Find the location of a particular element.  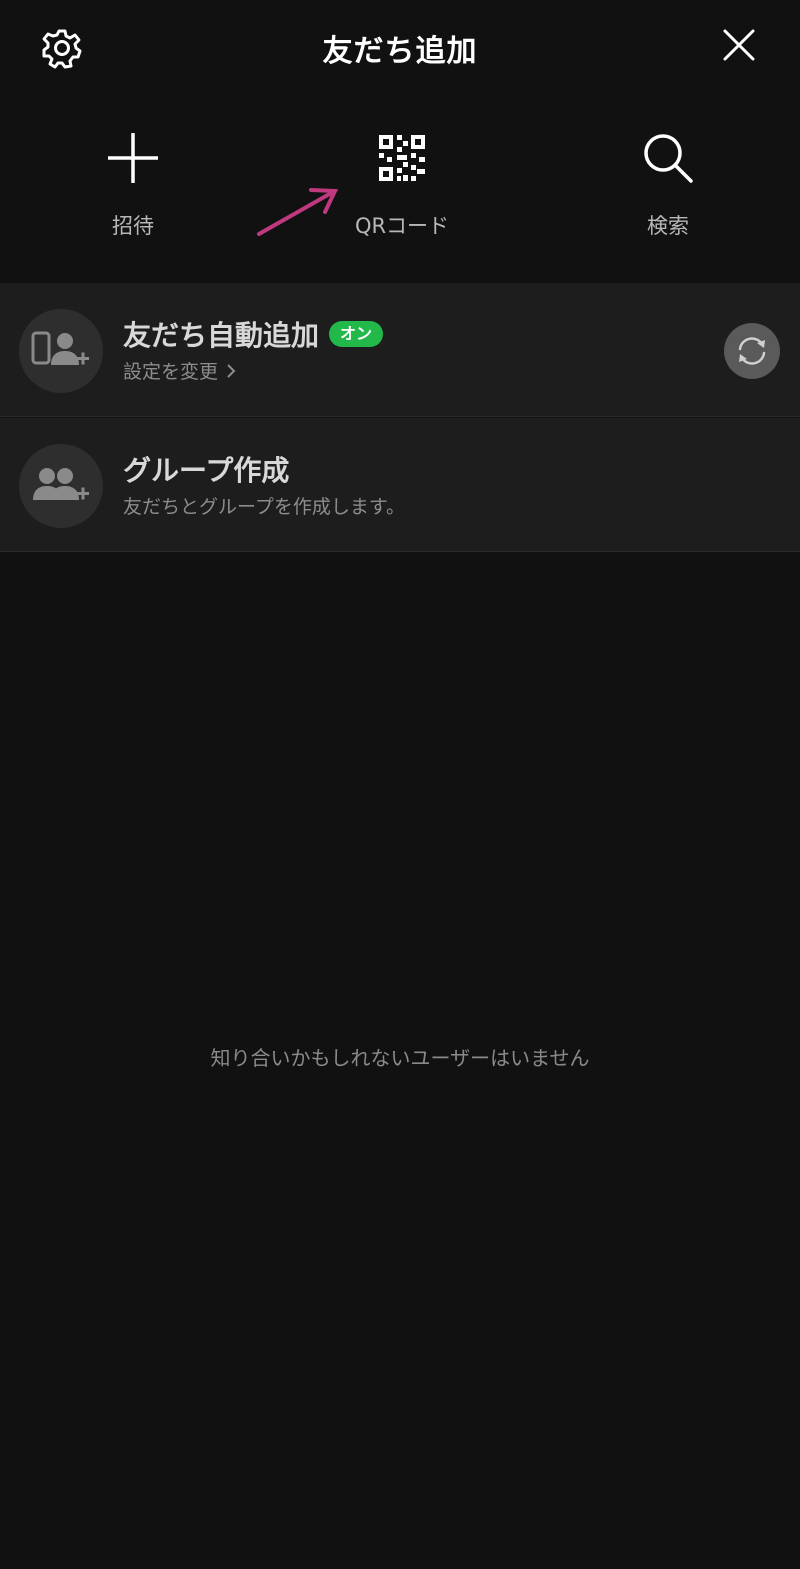

status-badge: オン is located at coordinates (356, 334).